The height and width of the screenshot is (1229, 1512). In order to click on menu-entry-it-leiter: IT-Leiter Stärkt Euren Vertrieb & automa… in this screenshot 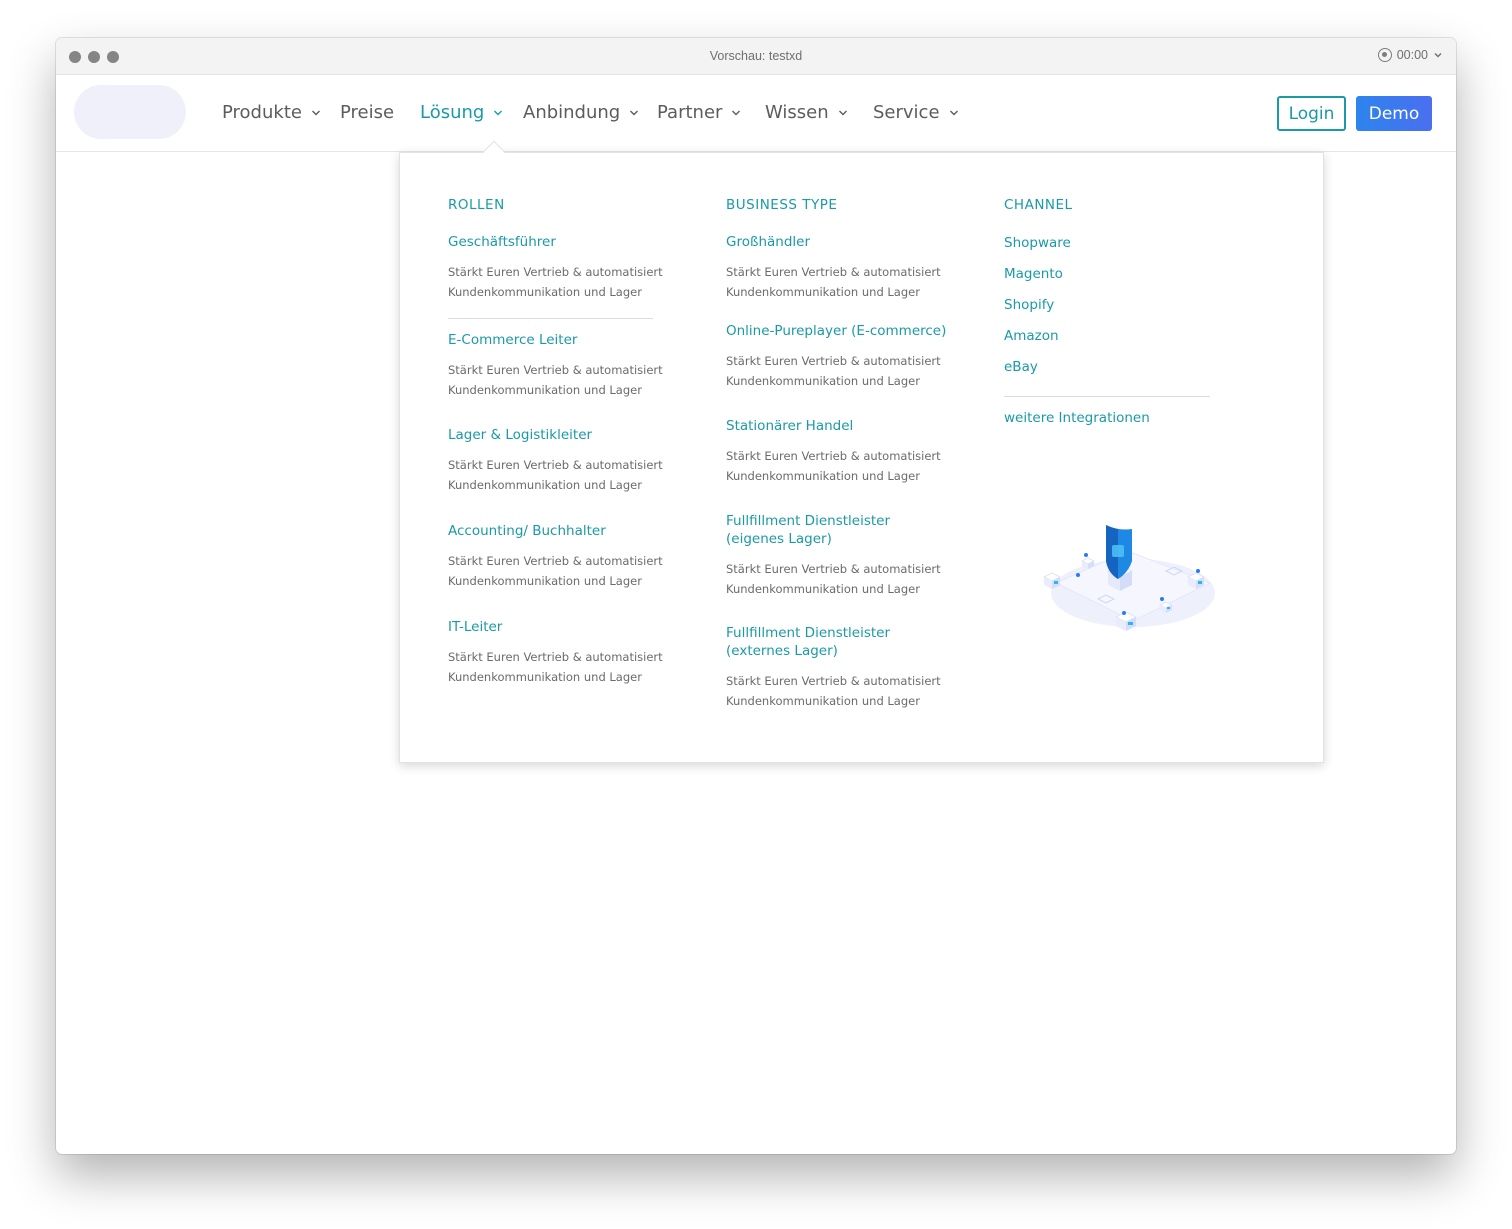, I will do `click(563, 652)`.